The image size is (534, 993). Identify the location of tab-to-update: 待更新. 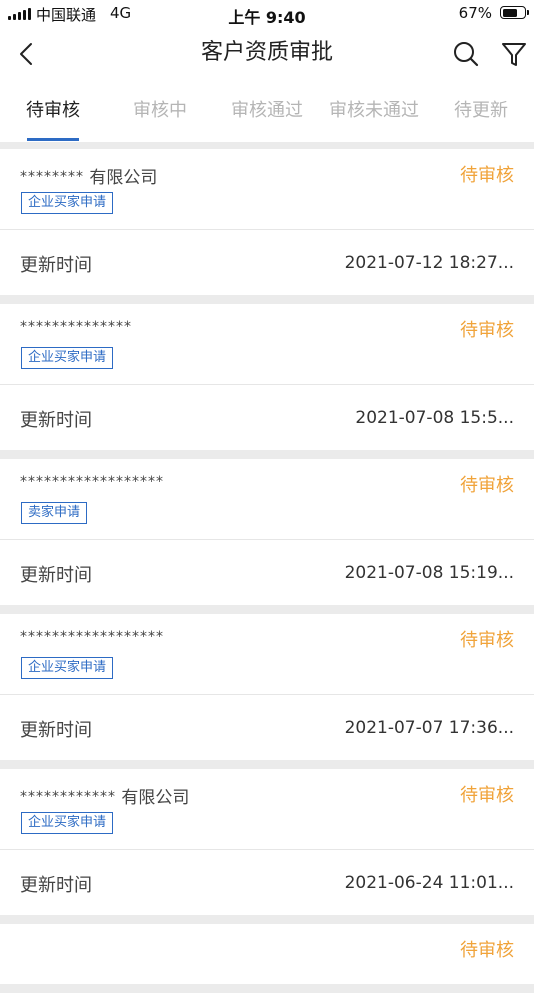
(481, 111).